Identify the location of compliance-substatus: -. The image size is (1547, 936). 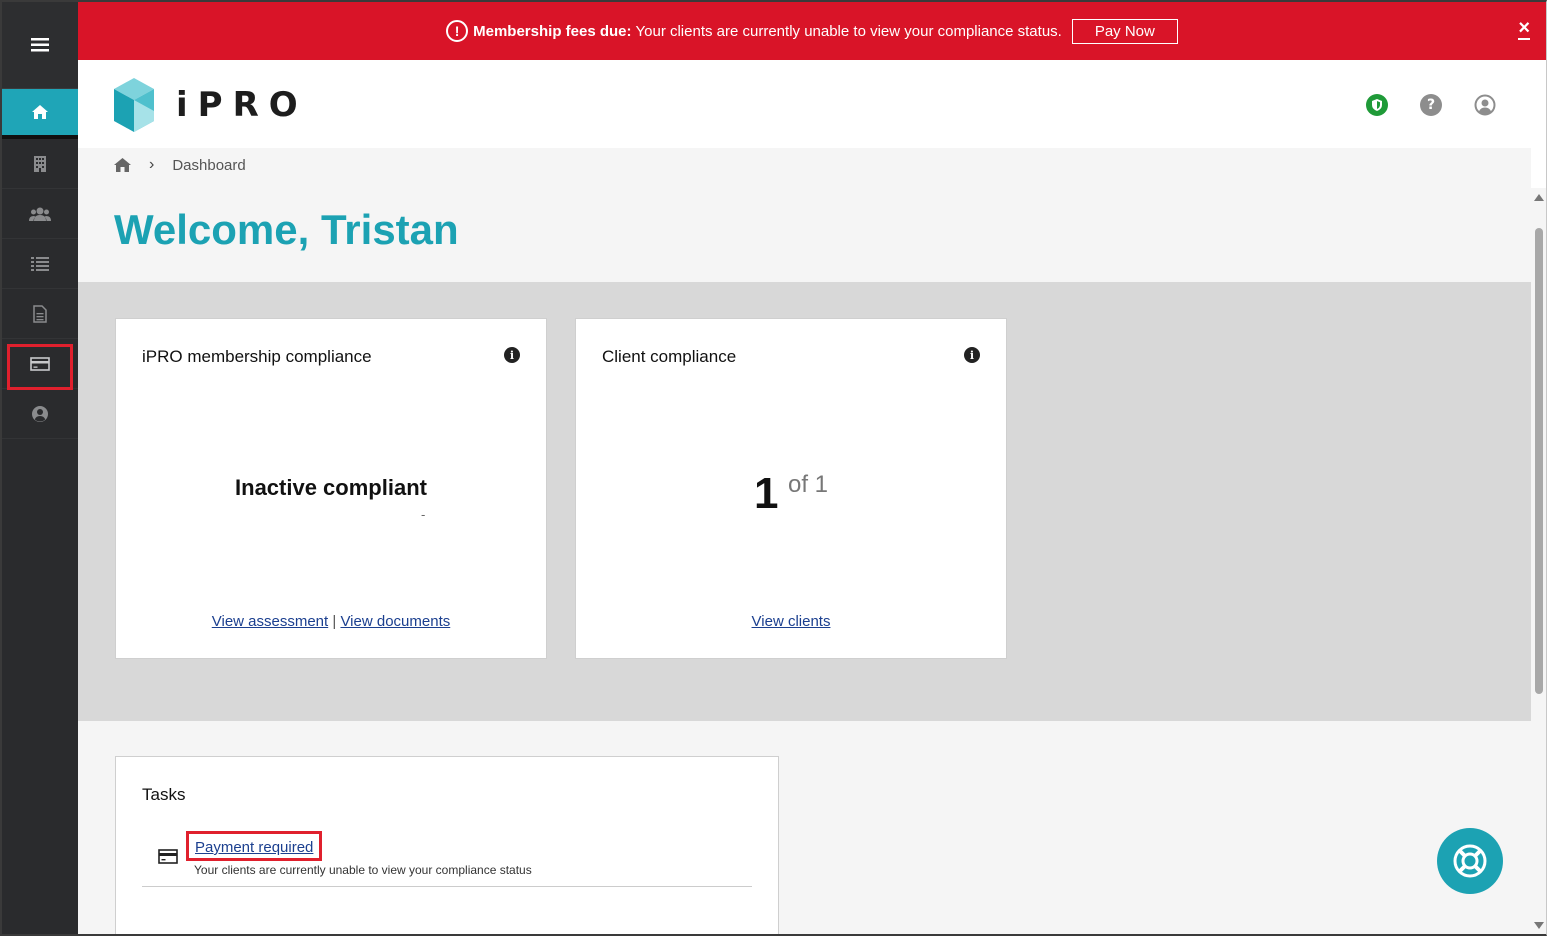
(423, 514).